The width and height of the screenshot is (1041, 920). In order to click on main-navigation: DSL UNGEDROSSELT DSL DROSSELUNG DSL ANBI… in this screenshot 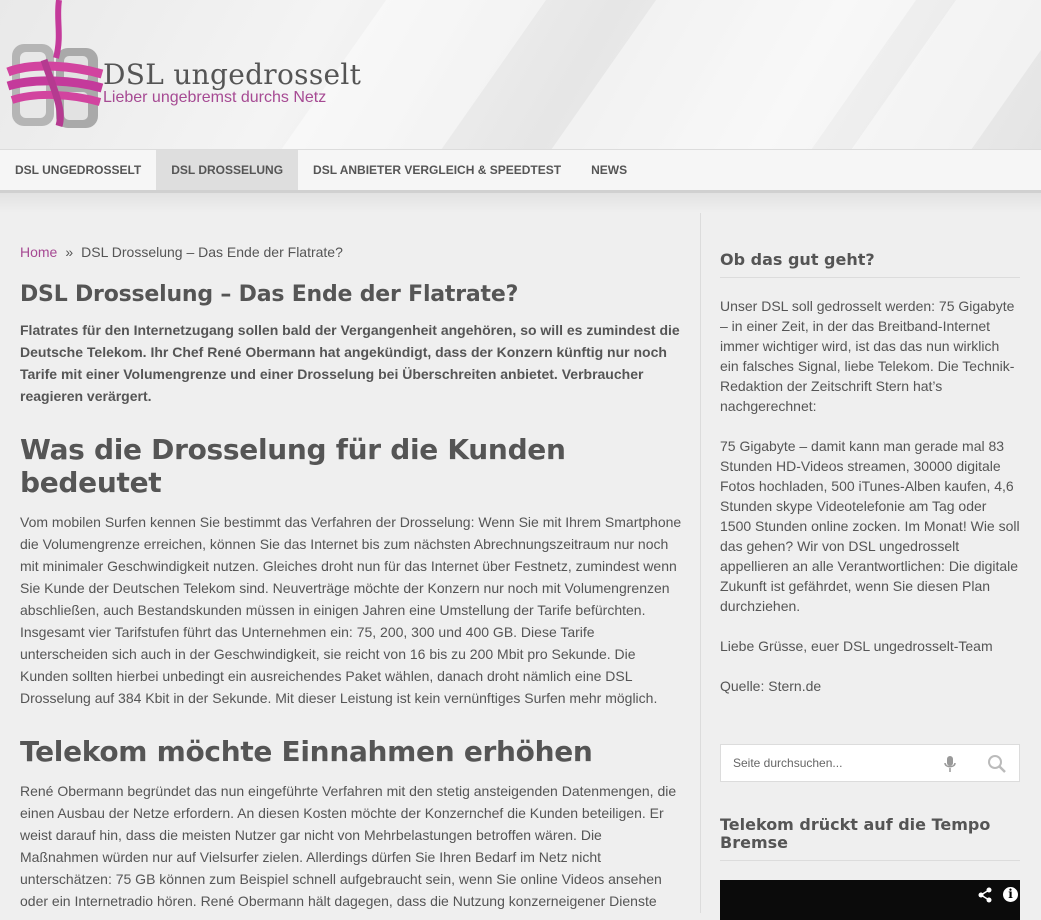, I will do `click(520, 171)`.